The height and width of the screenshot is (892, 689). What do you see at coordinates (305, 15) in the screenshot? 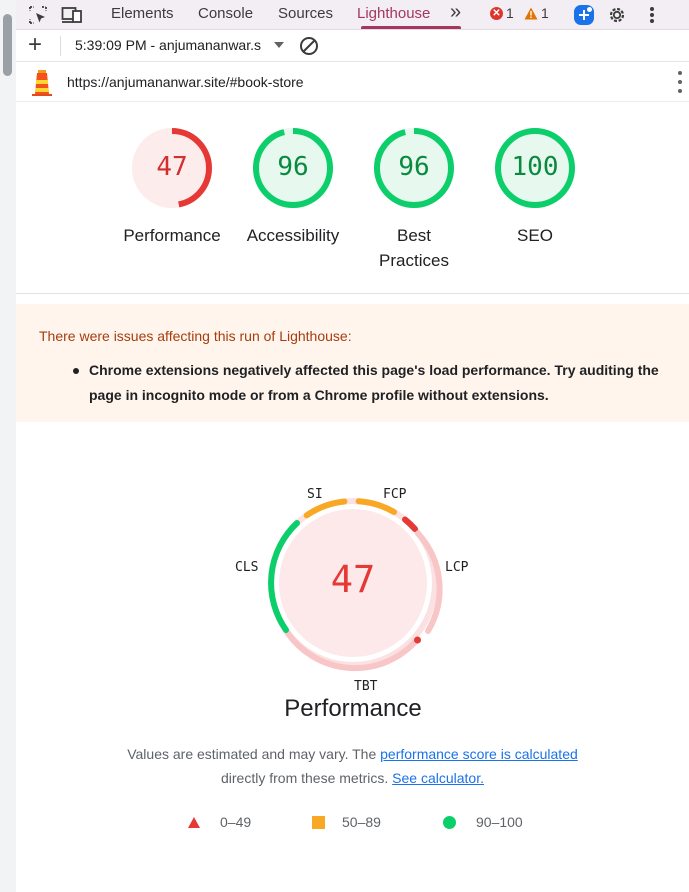
I see `tab-sources: Sources` at bounding box center [305, 15].